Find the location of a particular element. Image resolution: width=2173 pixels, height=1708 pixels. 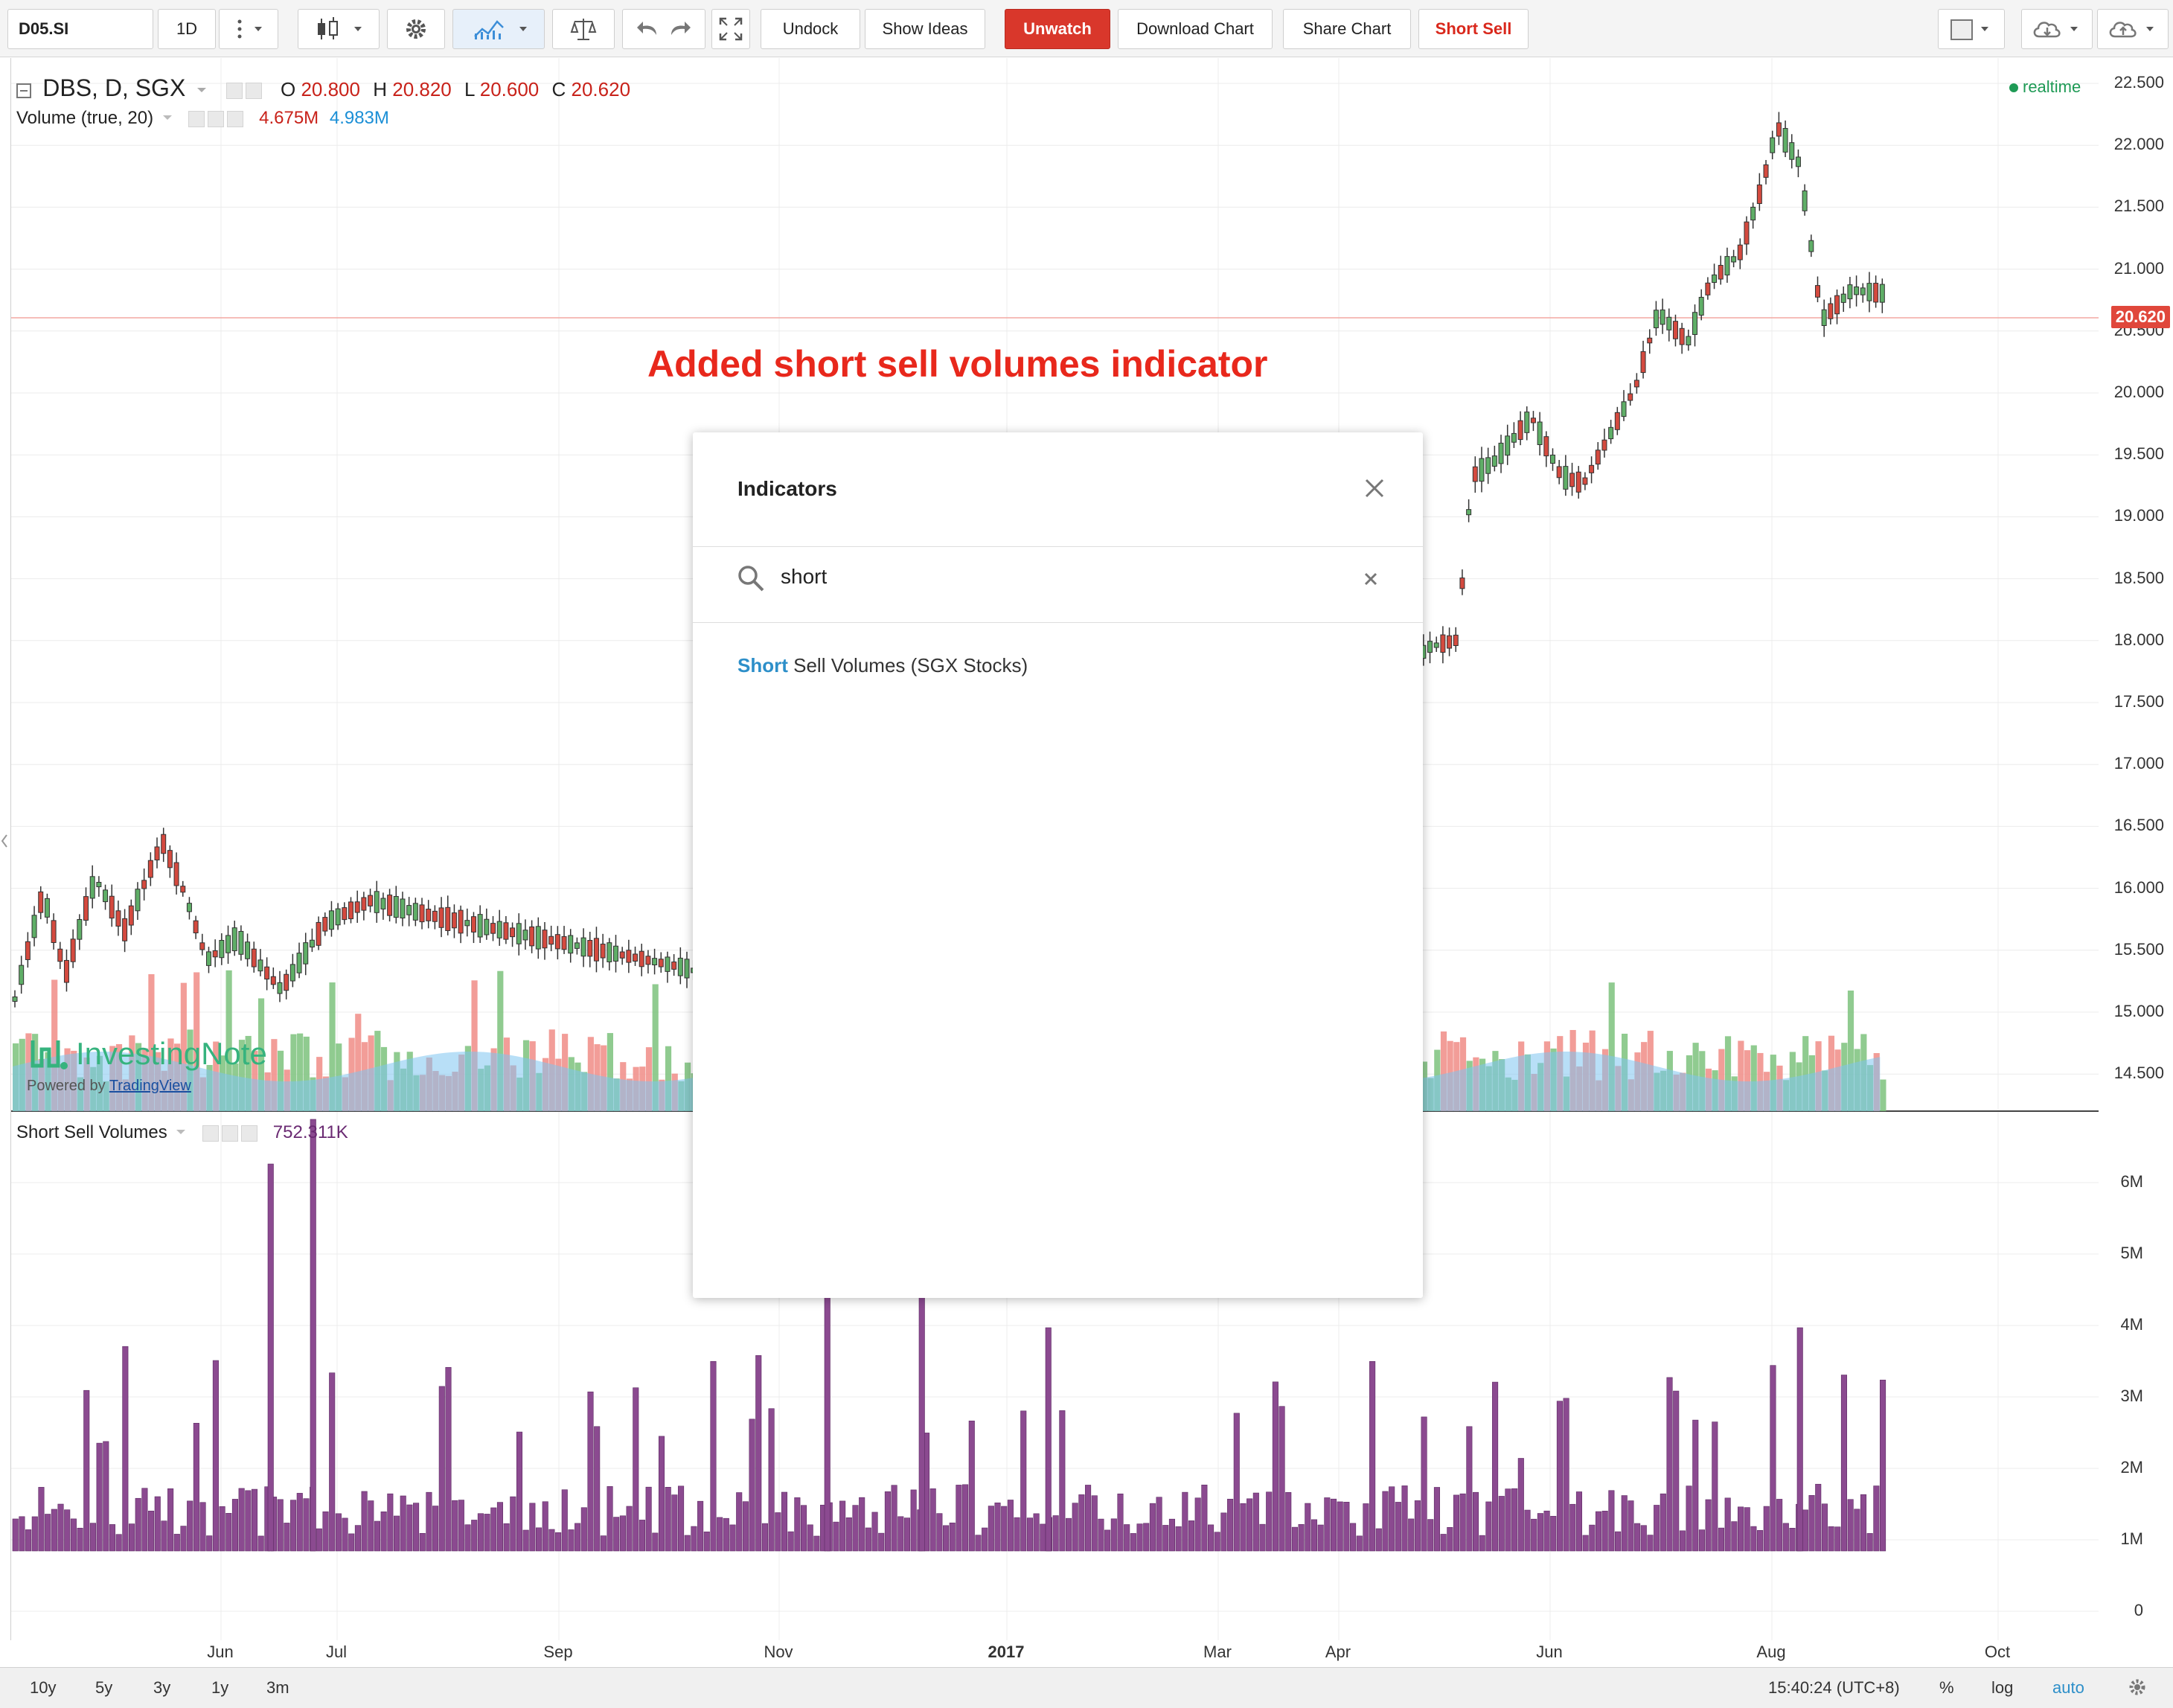

current-price-label: 20.620 is located at coordinates (2140, 317).